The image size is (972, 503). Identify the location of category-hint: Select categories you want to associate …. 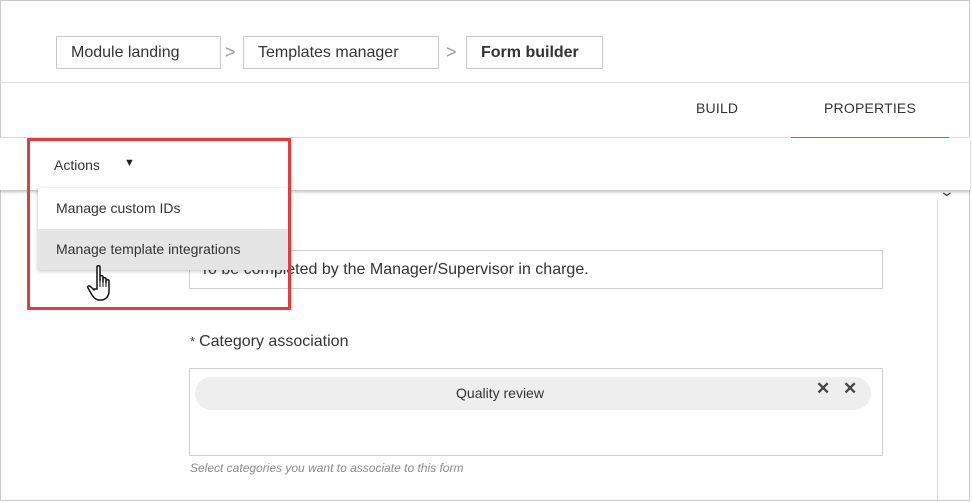
(327, 468).